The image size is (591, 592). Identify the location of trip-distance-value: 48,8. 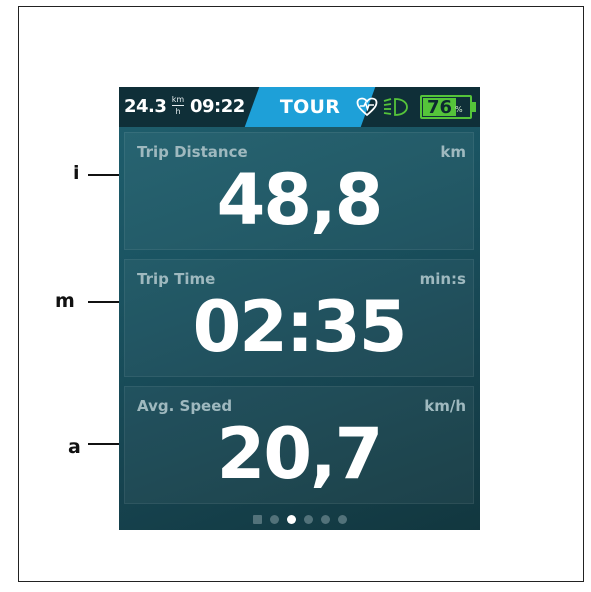
(300, 200).